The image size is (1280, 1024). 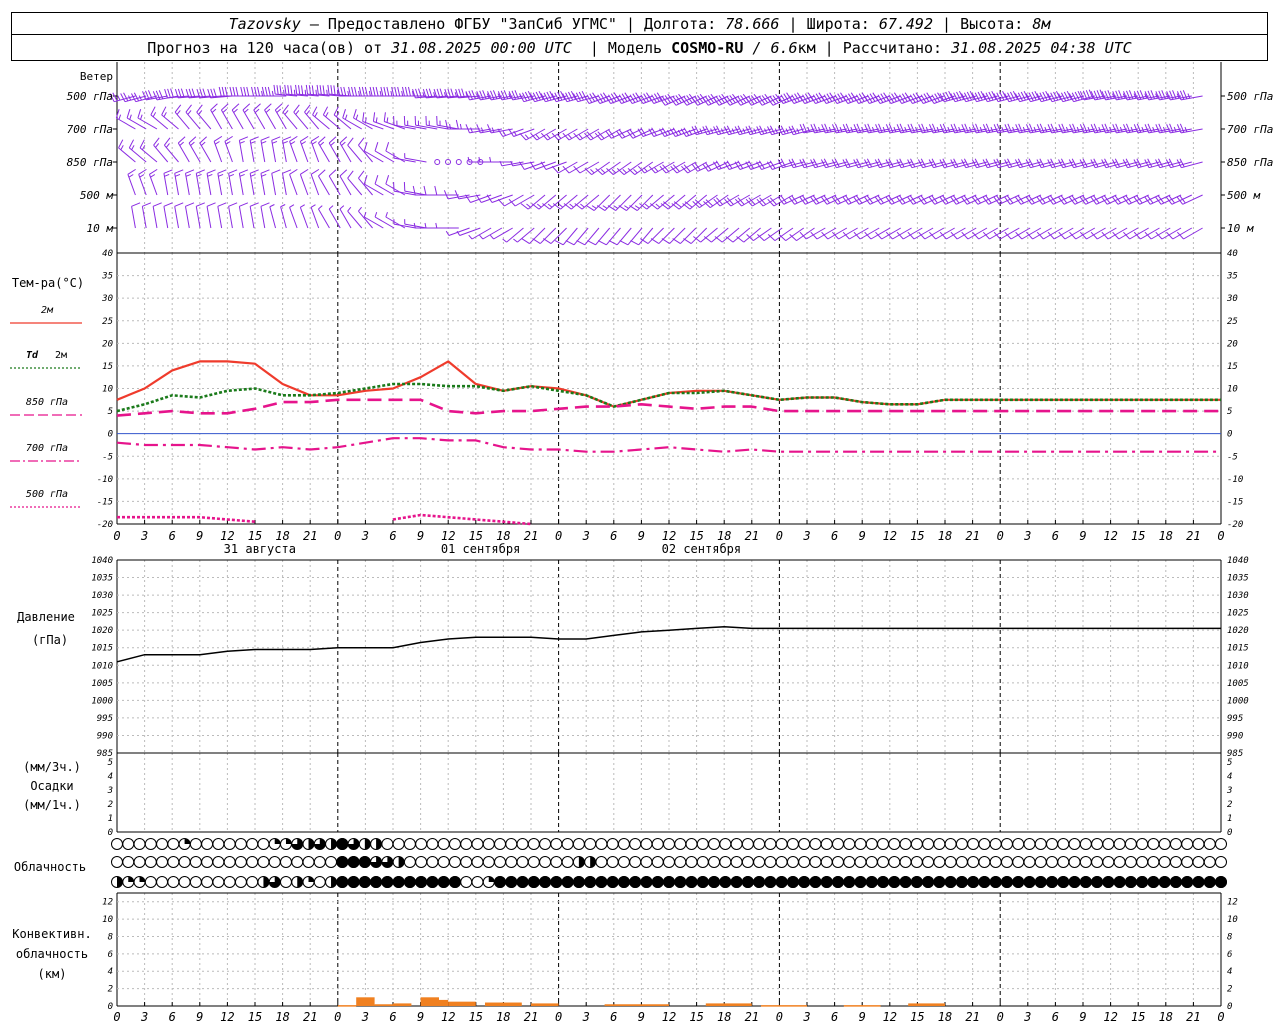 I want to click on date-label: 02 сентября, so click(x=701, y=549).